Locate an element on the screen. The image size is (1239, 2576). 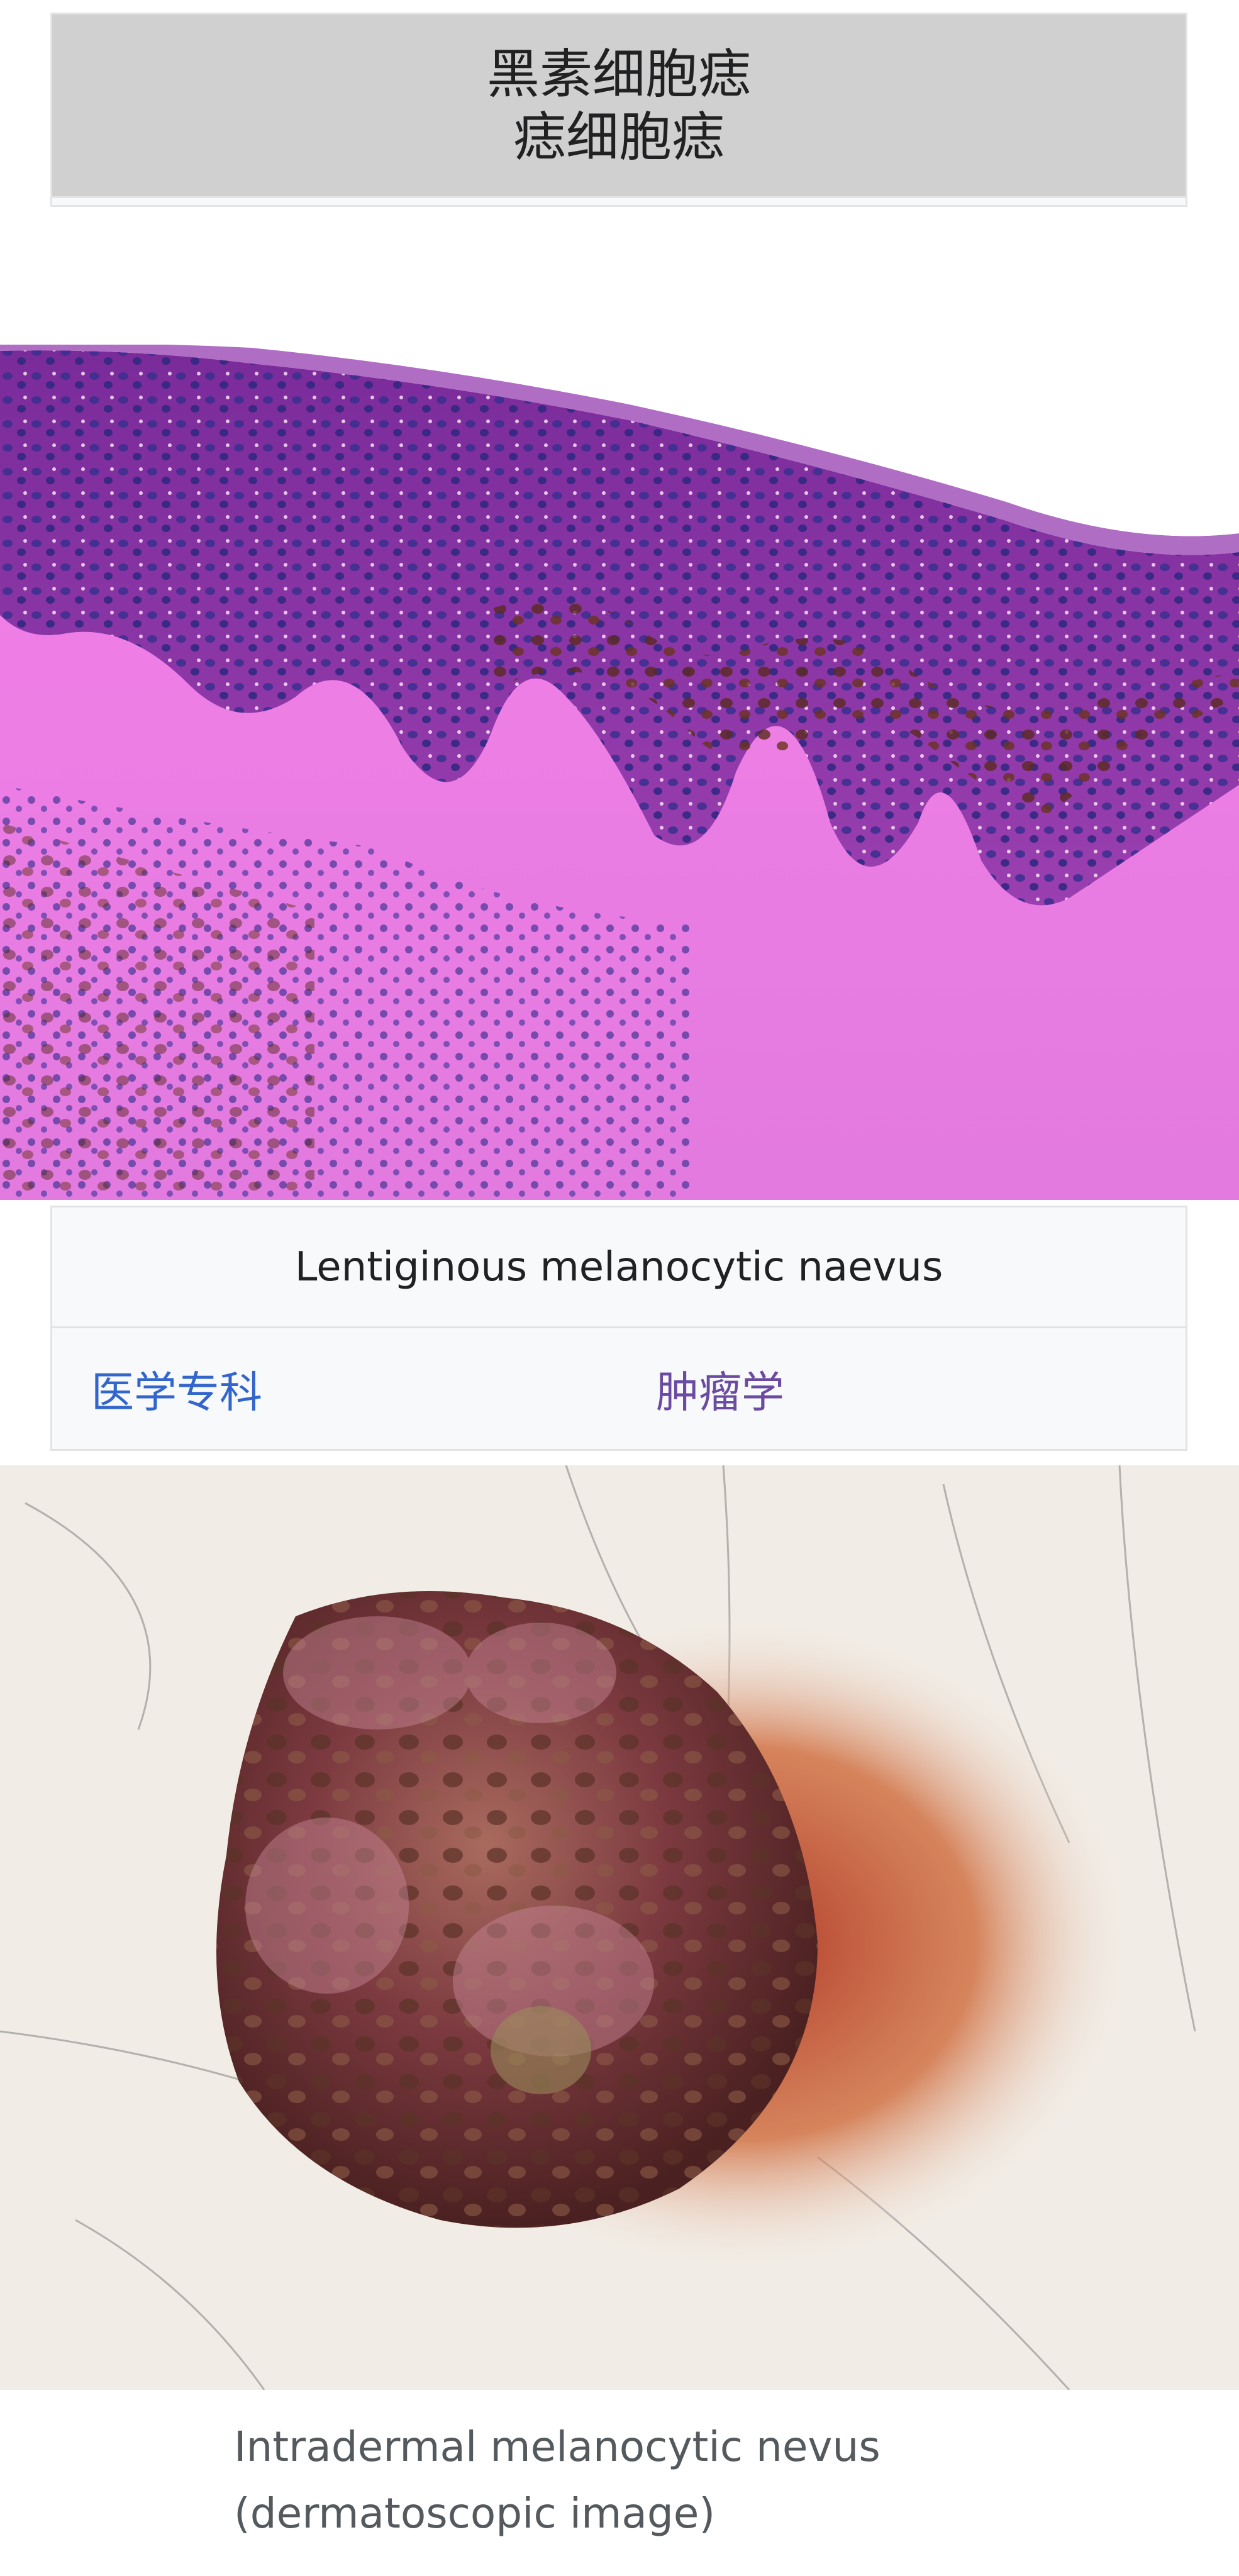
infobox-title: 黑素细胞痣 痣细胞痣 is located at coordinates (618, 105).